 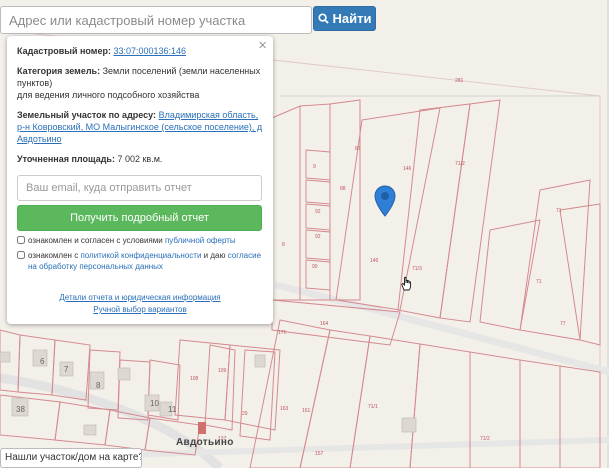 I want to click on house-number-label: 10, so click(x=154, y=403).